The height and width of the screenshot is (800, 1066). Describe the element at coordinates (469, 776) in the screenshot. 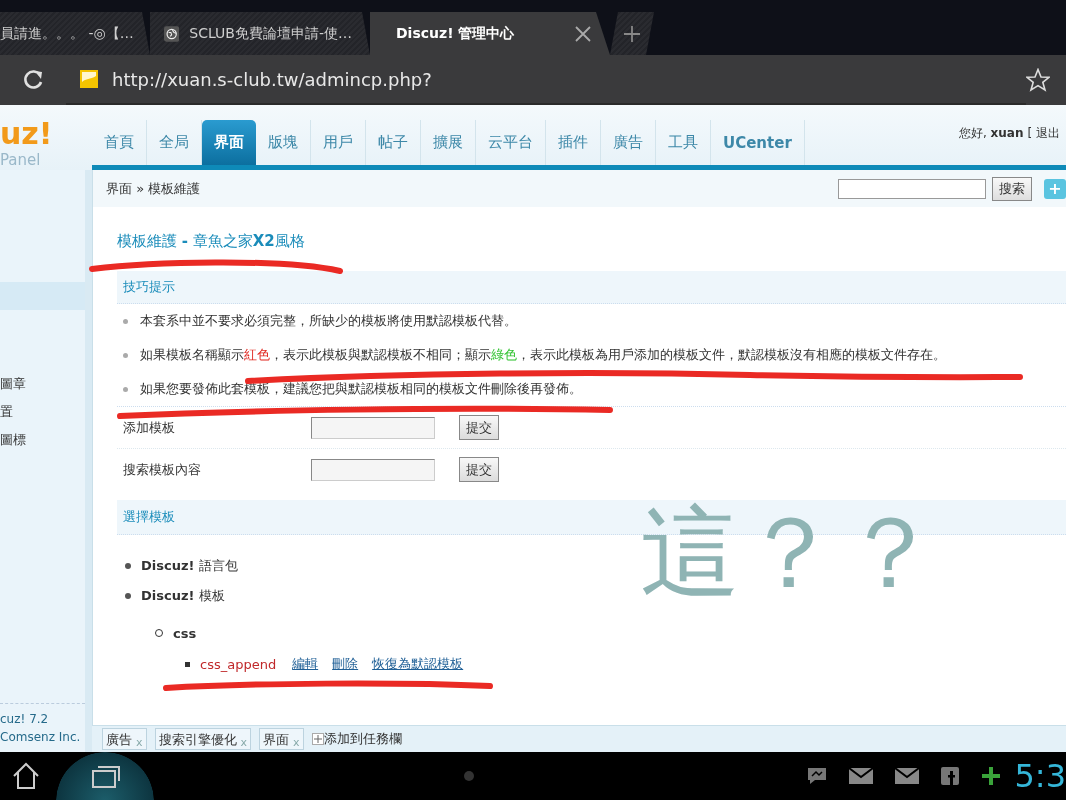

I see `dot-icon` at that location.